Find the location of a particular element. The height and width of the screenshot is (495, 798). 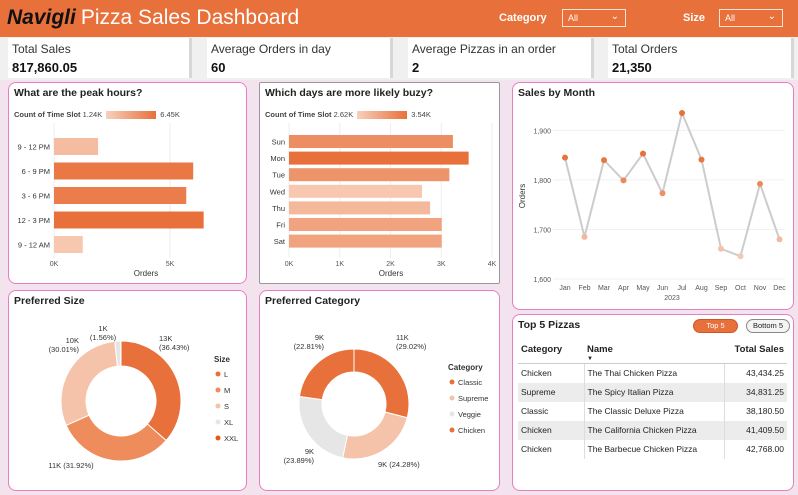

cell-total-sales: 42,768.00 is located at coordinates (765, 449).